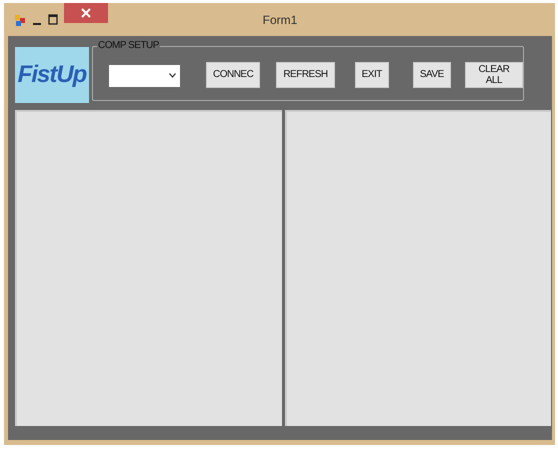 Image resolution: width=558 pixels, height=450 pixels. Describe the element at coordinates (305, 75) in the screenshot. I see `toolbar-button: REFRESH` at that location.